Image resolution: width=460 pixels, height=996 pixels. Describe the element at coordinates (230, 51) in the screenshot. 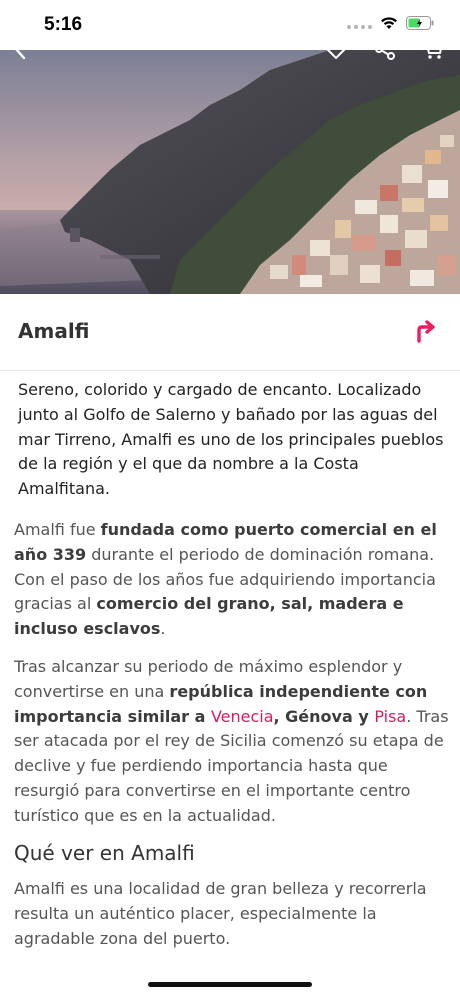

I see `top-bar` at that location.